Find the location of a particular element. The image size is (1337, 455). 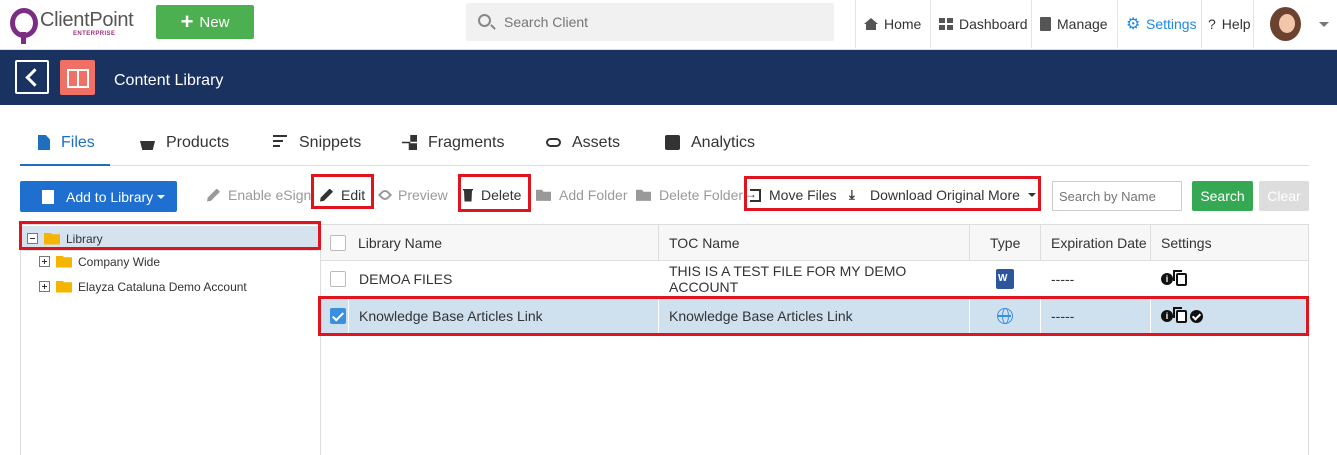

cell-library-name: DEMOA FILES is located at coordinates (503, 279).